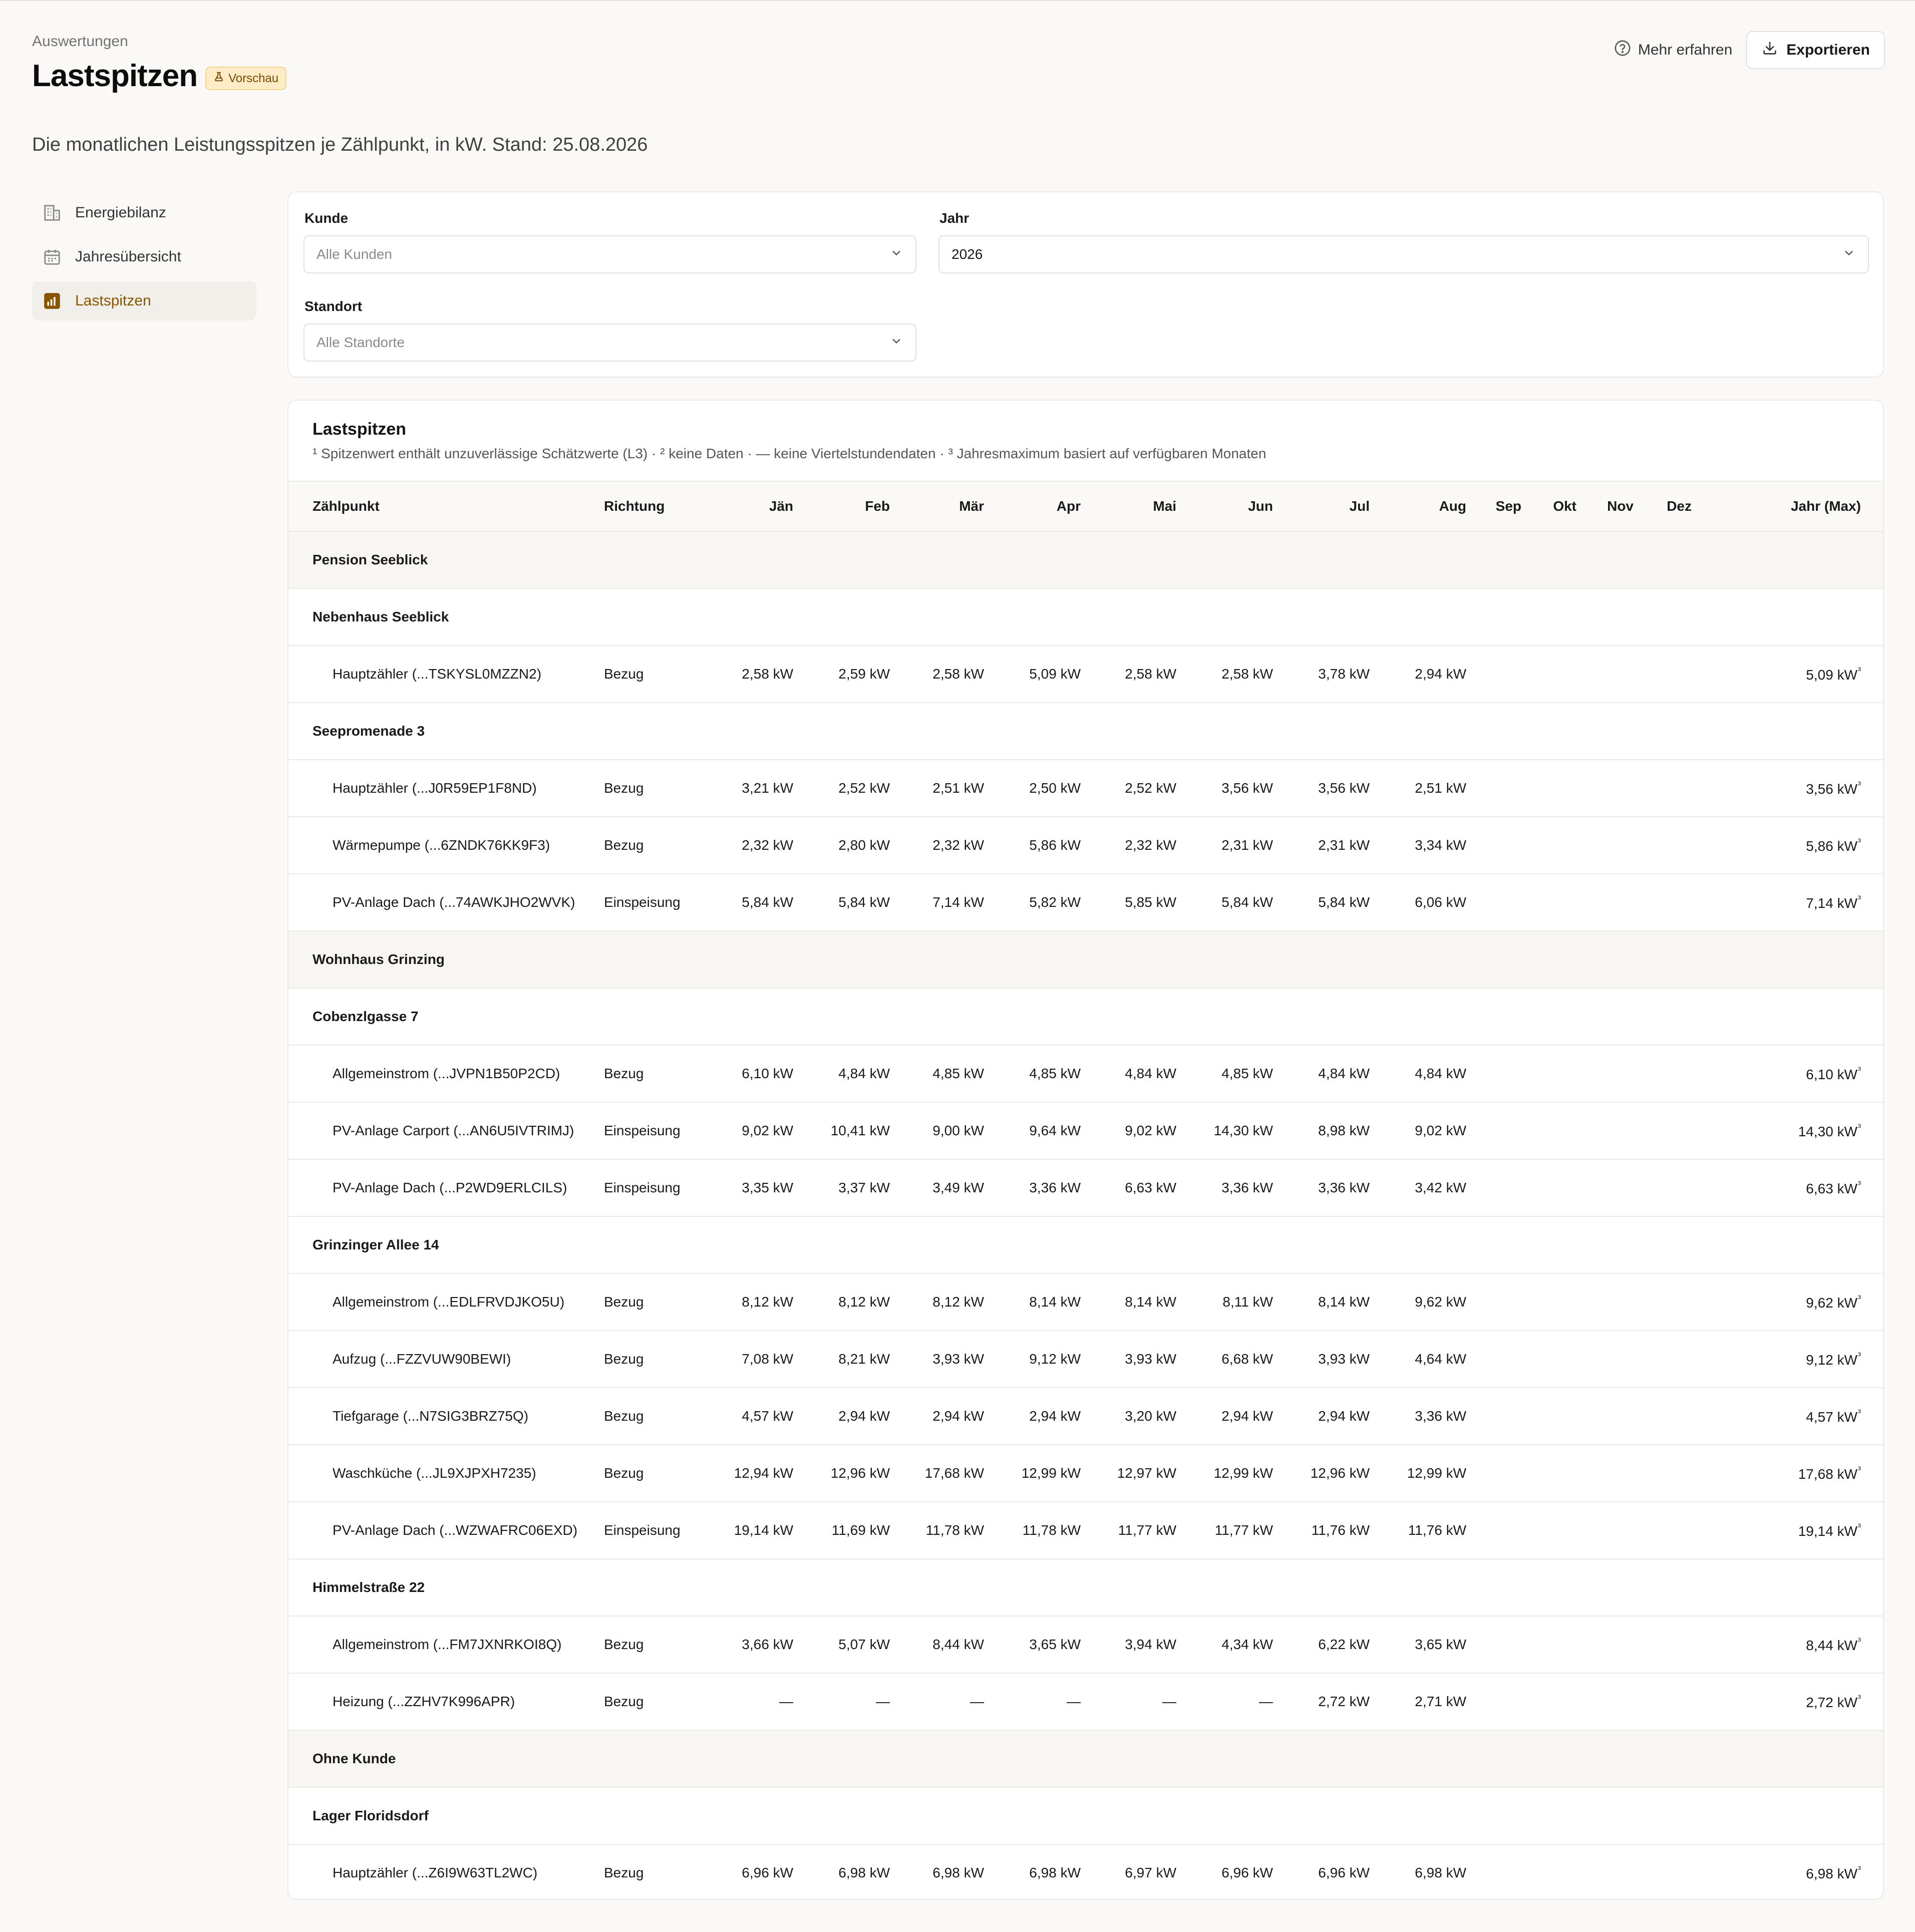 The height and width of the screenshot is (1932, 1915). Describe the element at coordinates (1152, 788) in the screenshot. I see `month-value-cell: 2,52 kW` at that location.